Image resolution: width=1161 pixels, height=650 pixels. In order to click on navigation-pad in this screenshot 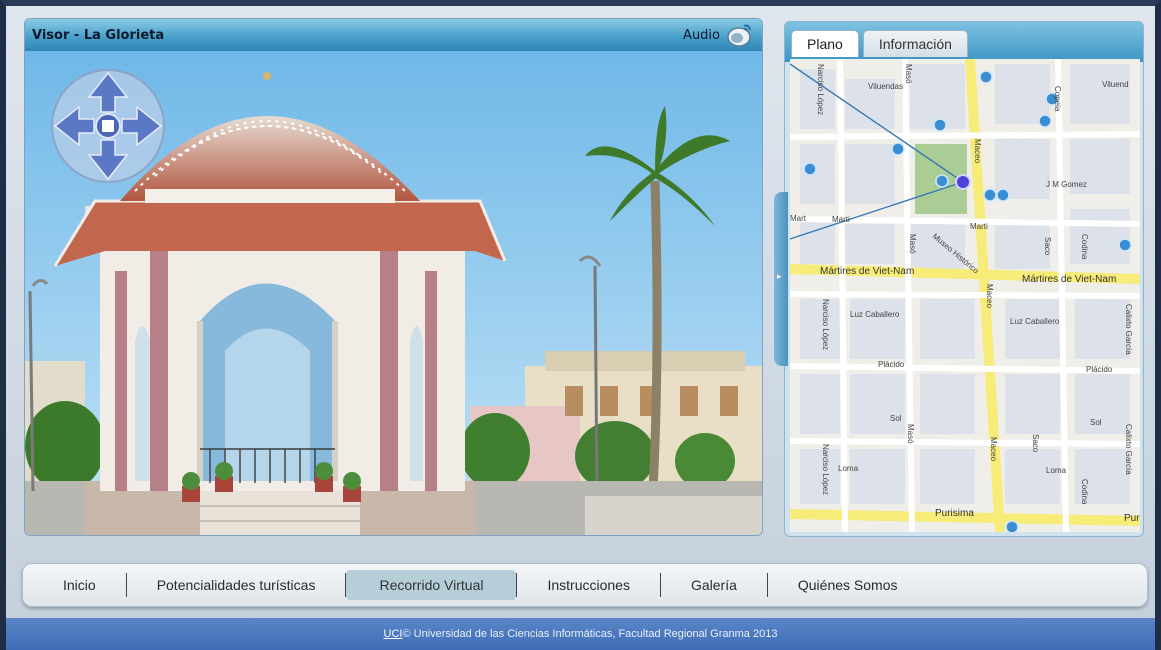, I will do `click(108, 126)`.